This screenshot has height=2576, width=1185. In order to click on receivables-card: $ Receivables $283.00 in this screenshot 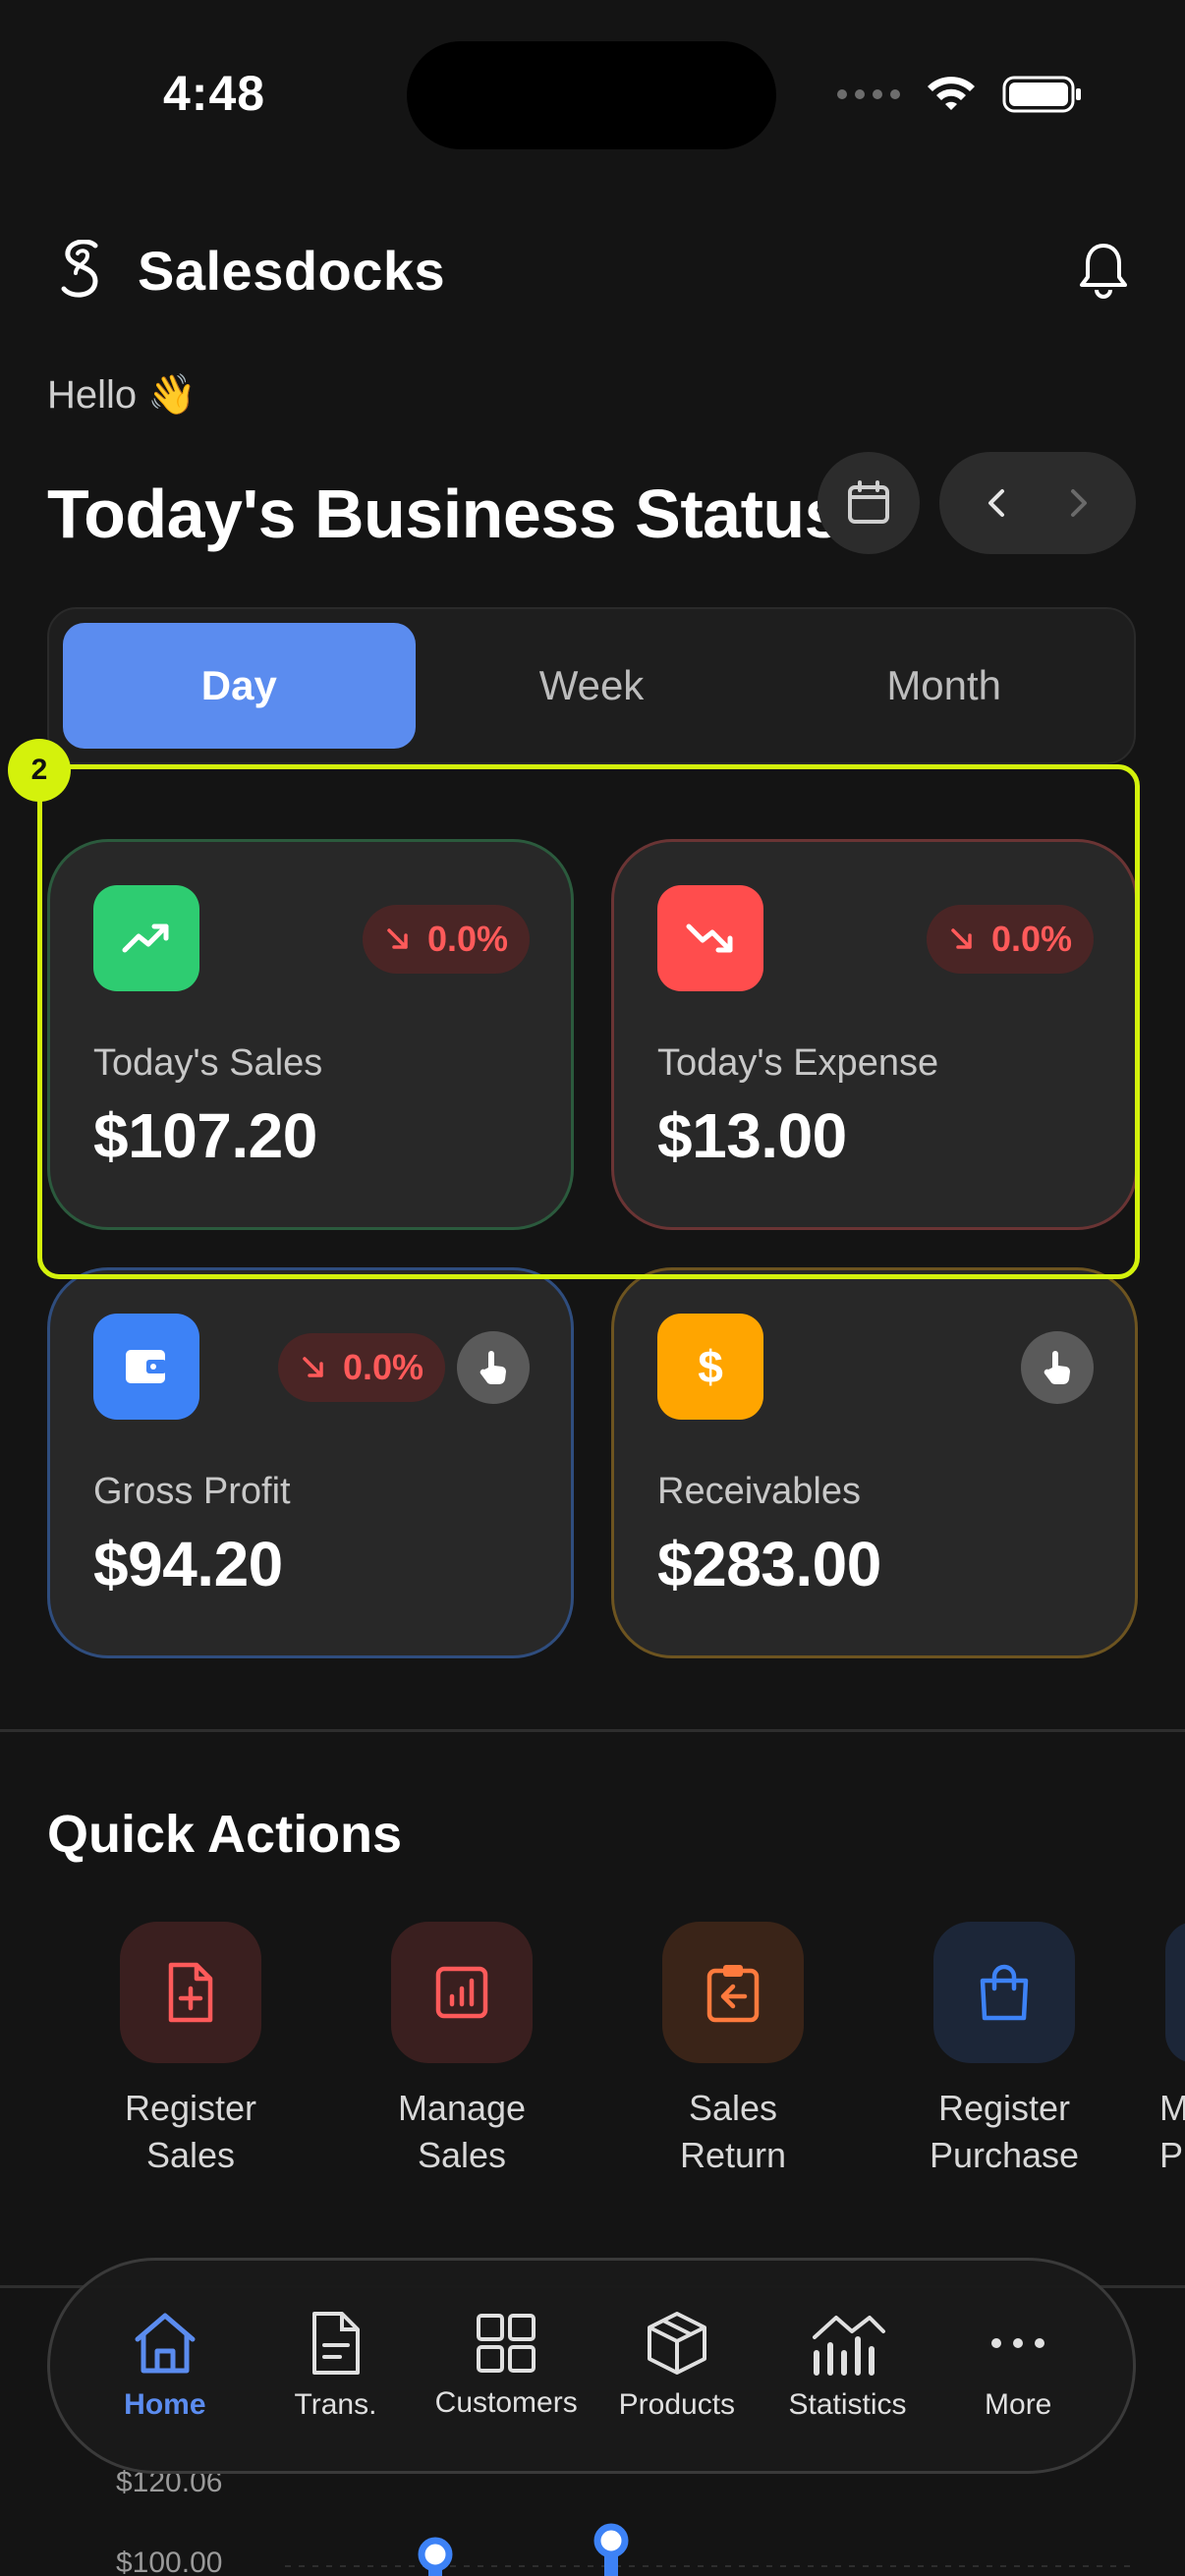, I will do `click(875, 1462)`.